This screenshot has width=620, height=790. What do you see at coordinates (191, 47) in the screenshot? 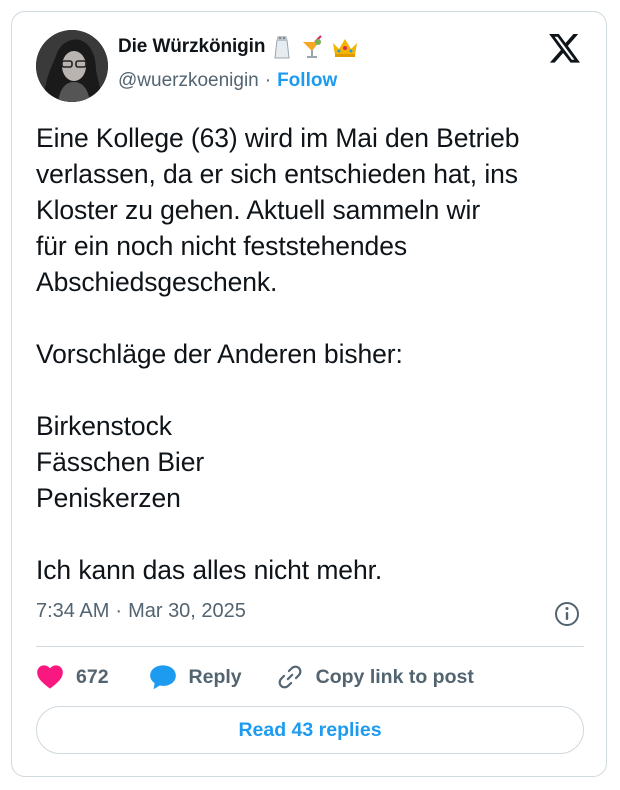
I see `author-name: Die Würzkönigin` at bounding box center [191, 47].